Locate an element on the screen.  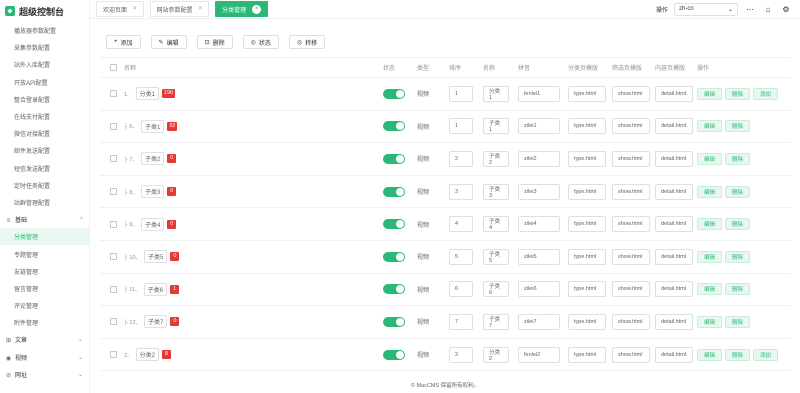
pinyin-input: fenlei2 is located at coordinates (539, 354).